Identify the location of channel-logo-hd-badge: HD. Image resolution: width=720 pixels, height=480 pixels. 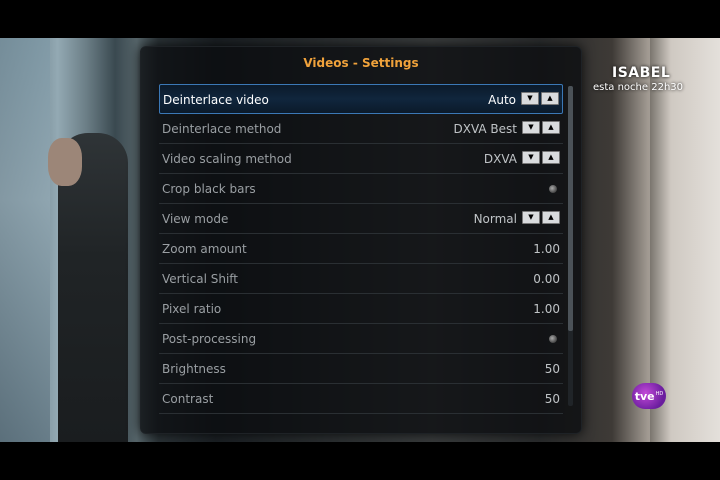
(659, 394).